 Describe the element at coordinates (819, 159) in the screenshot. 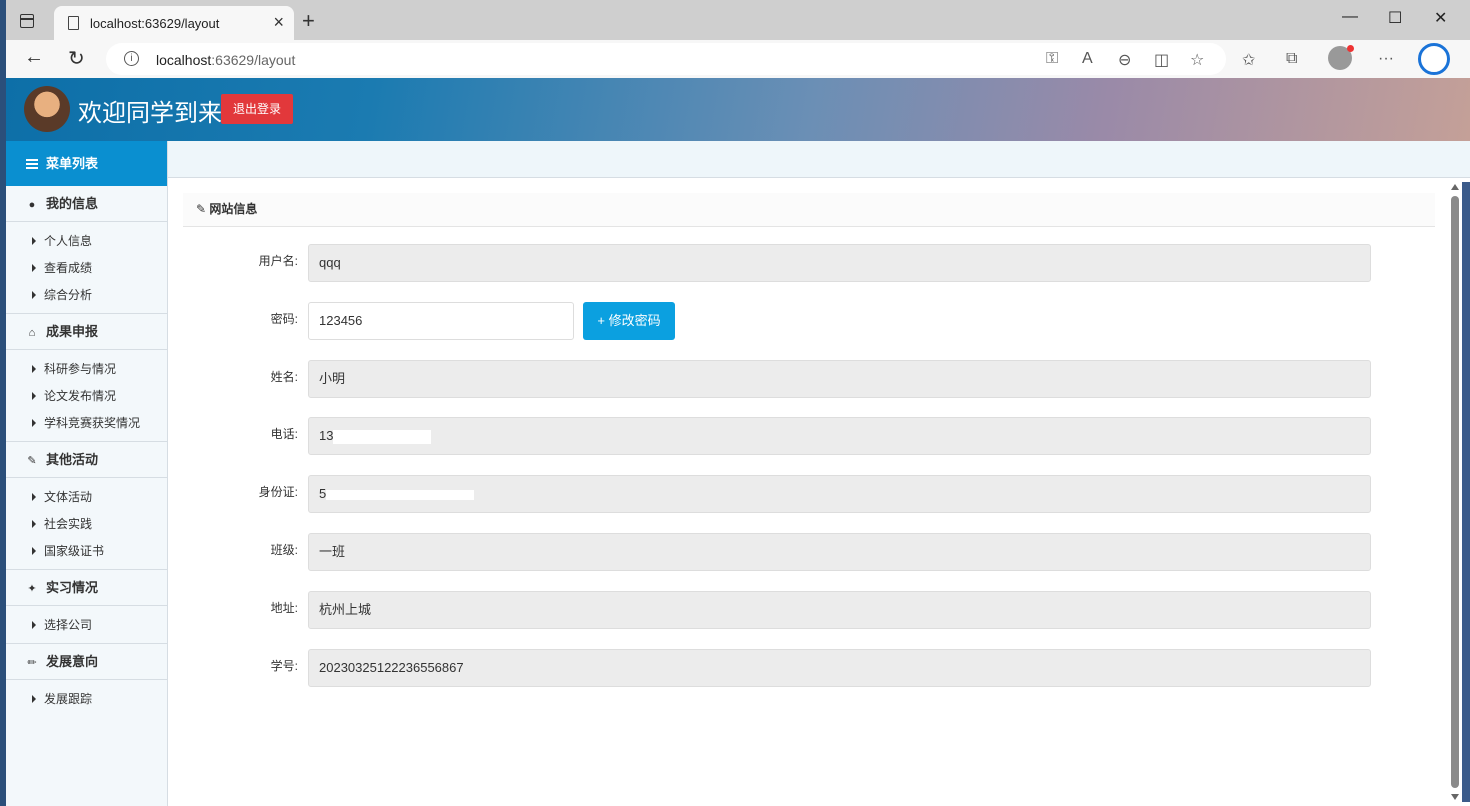

I see `breadcrumb` at that location.